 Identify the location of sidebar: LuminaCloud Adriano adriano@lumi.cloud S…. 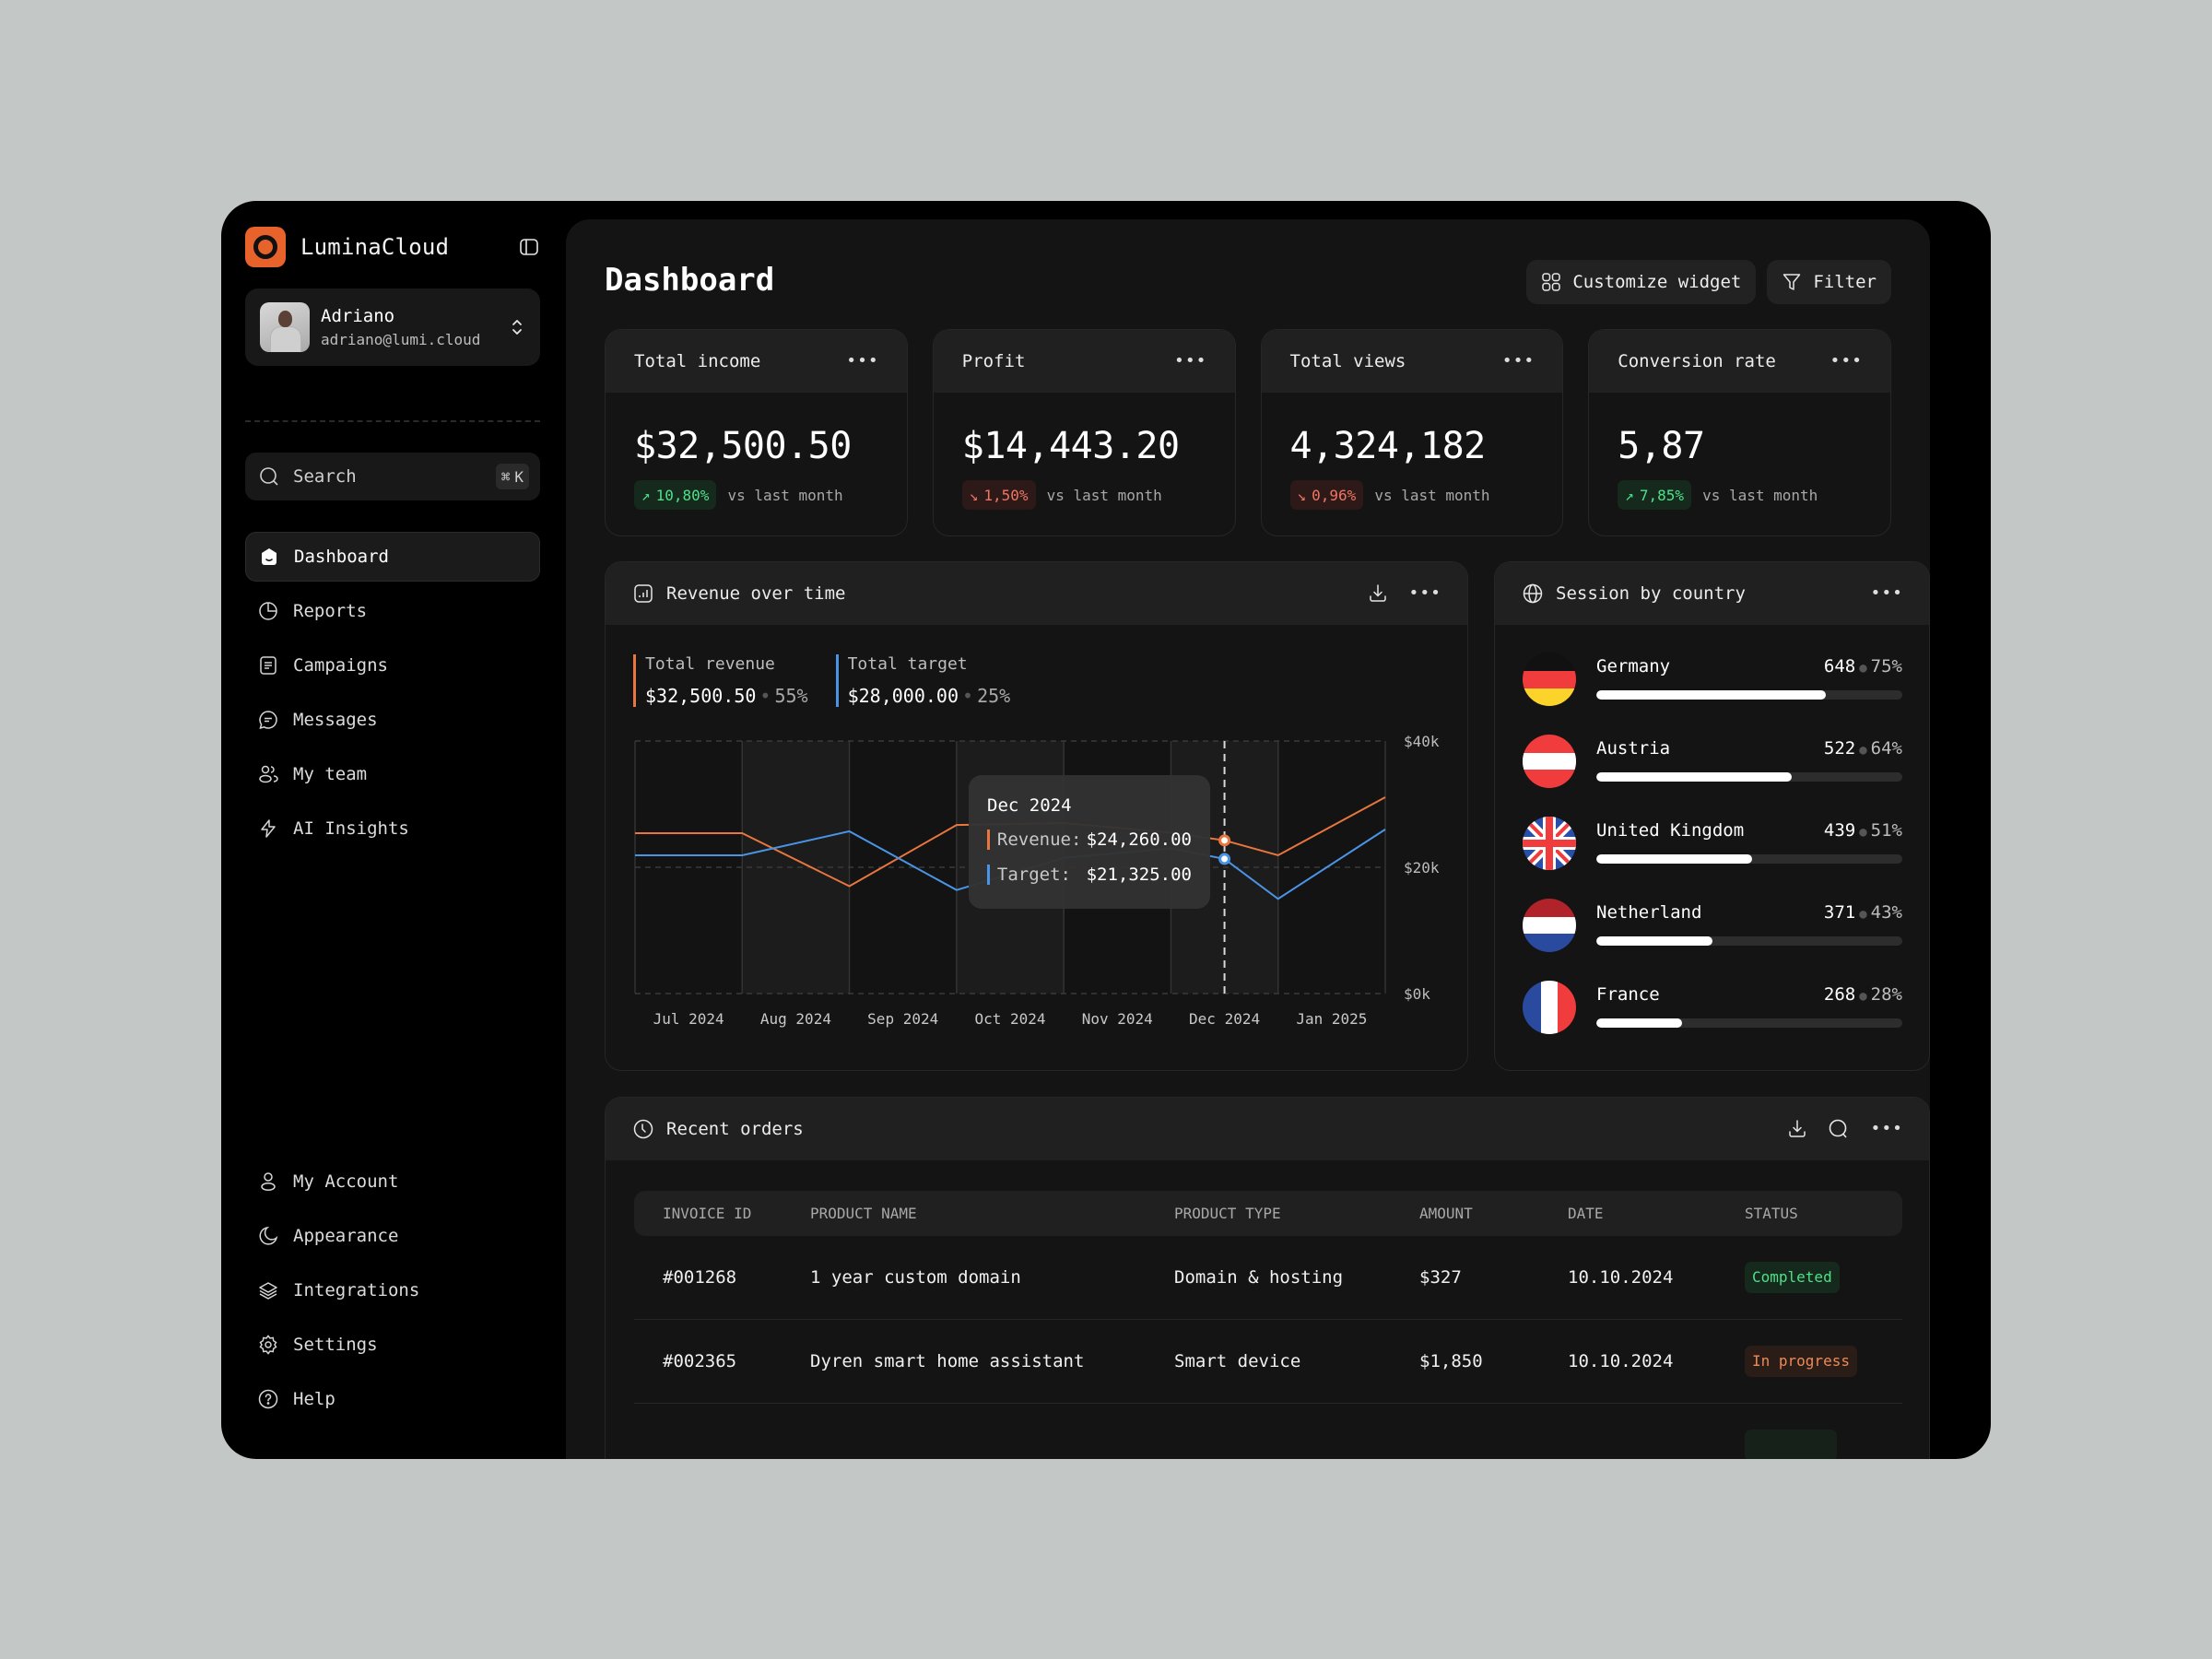
(392, 843).